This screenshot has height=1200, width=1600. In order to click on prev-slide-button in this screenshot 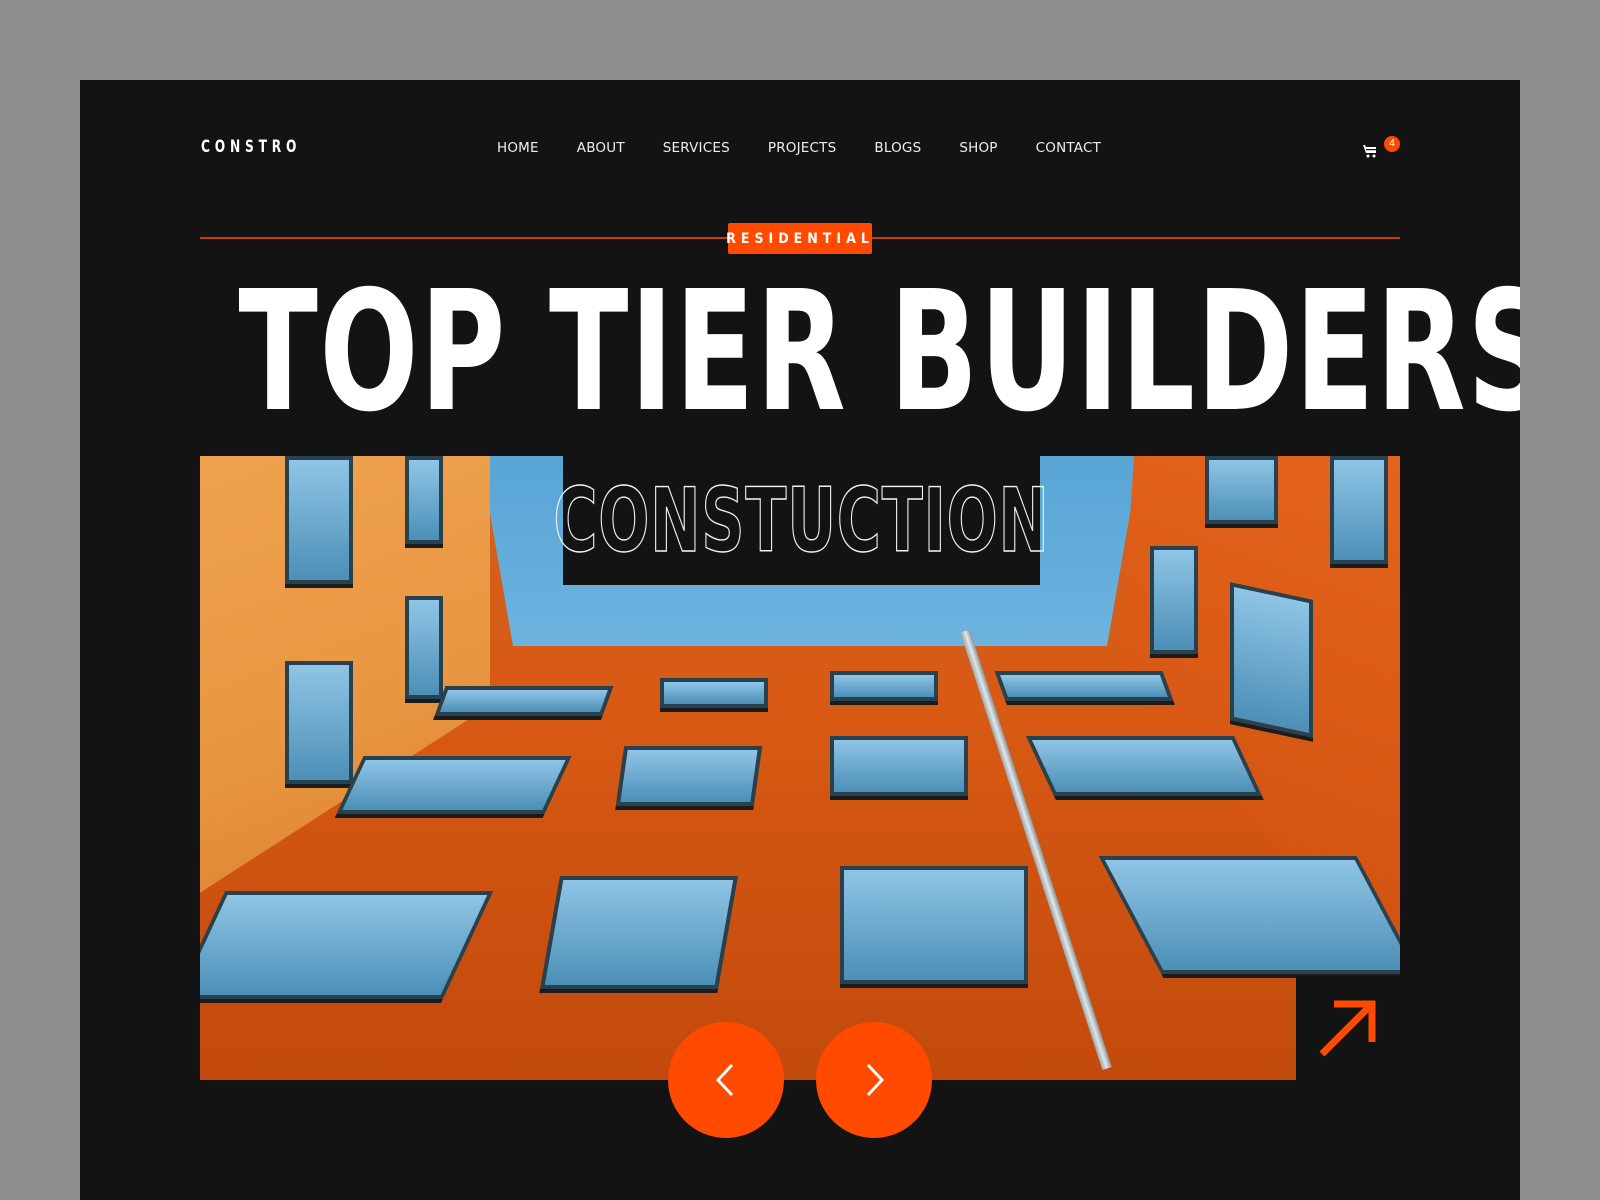, I will do `click(726, 1080)`.